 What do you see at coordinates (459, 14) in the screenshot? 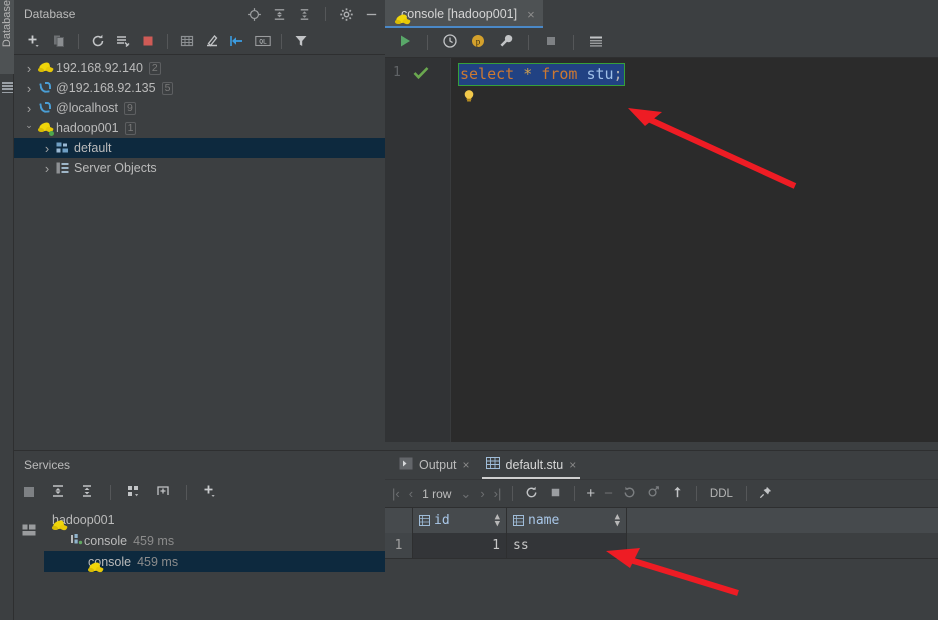
I see `tab-label: console [hadoop001]` at bounding box center [459, 14].